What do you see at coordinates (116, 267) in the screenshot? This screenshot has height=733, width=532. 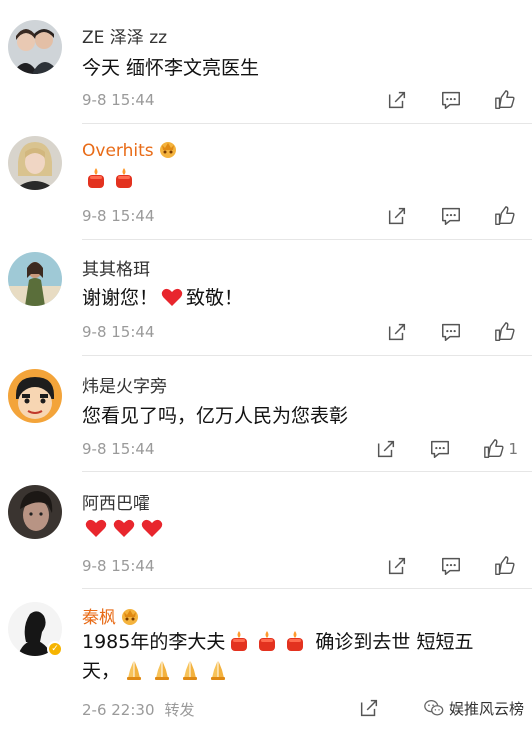 I see `username: 其其格珥` at bounding box center [116, 267].